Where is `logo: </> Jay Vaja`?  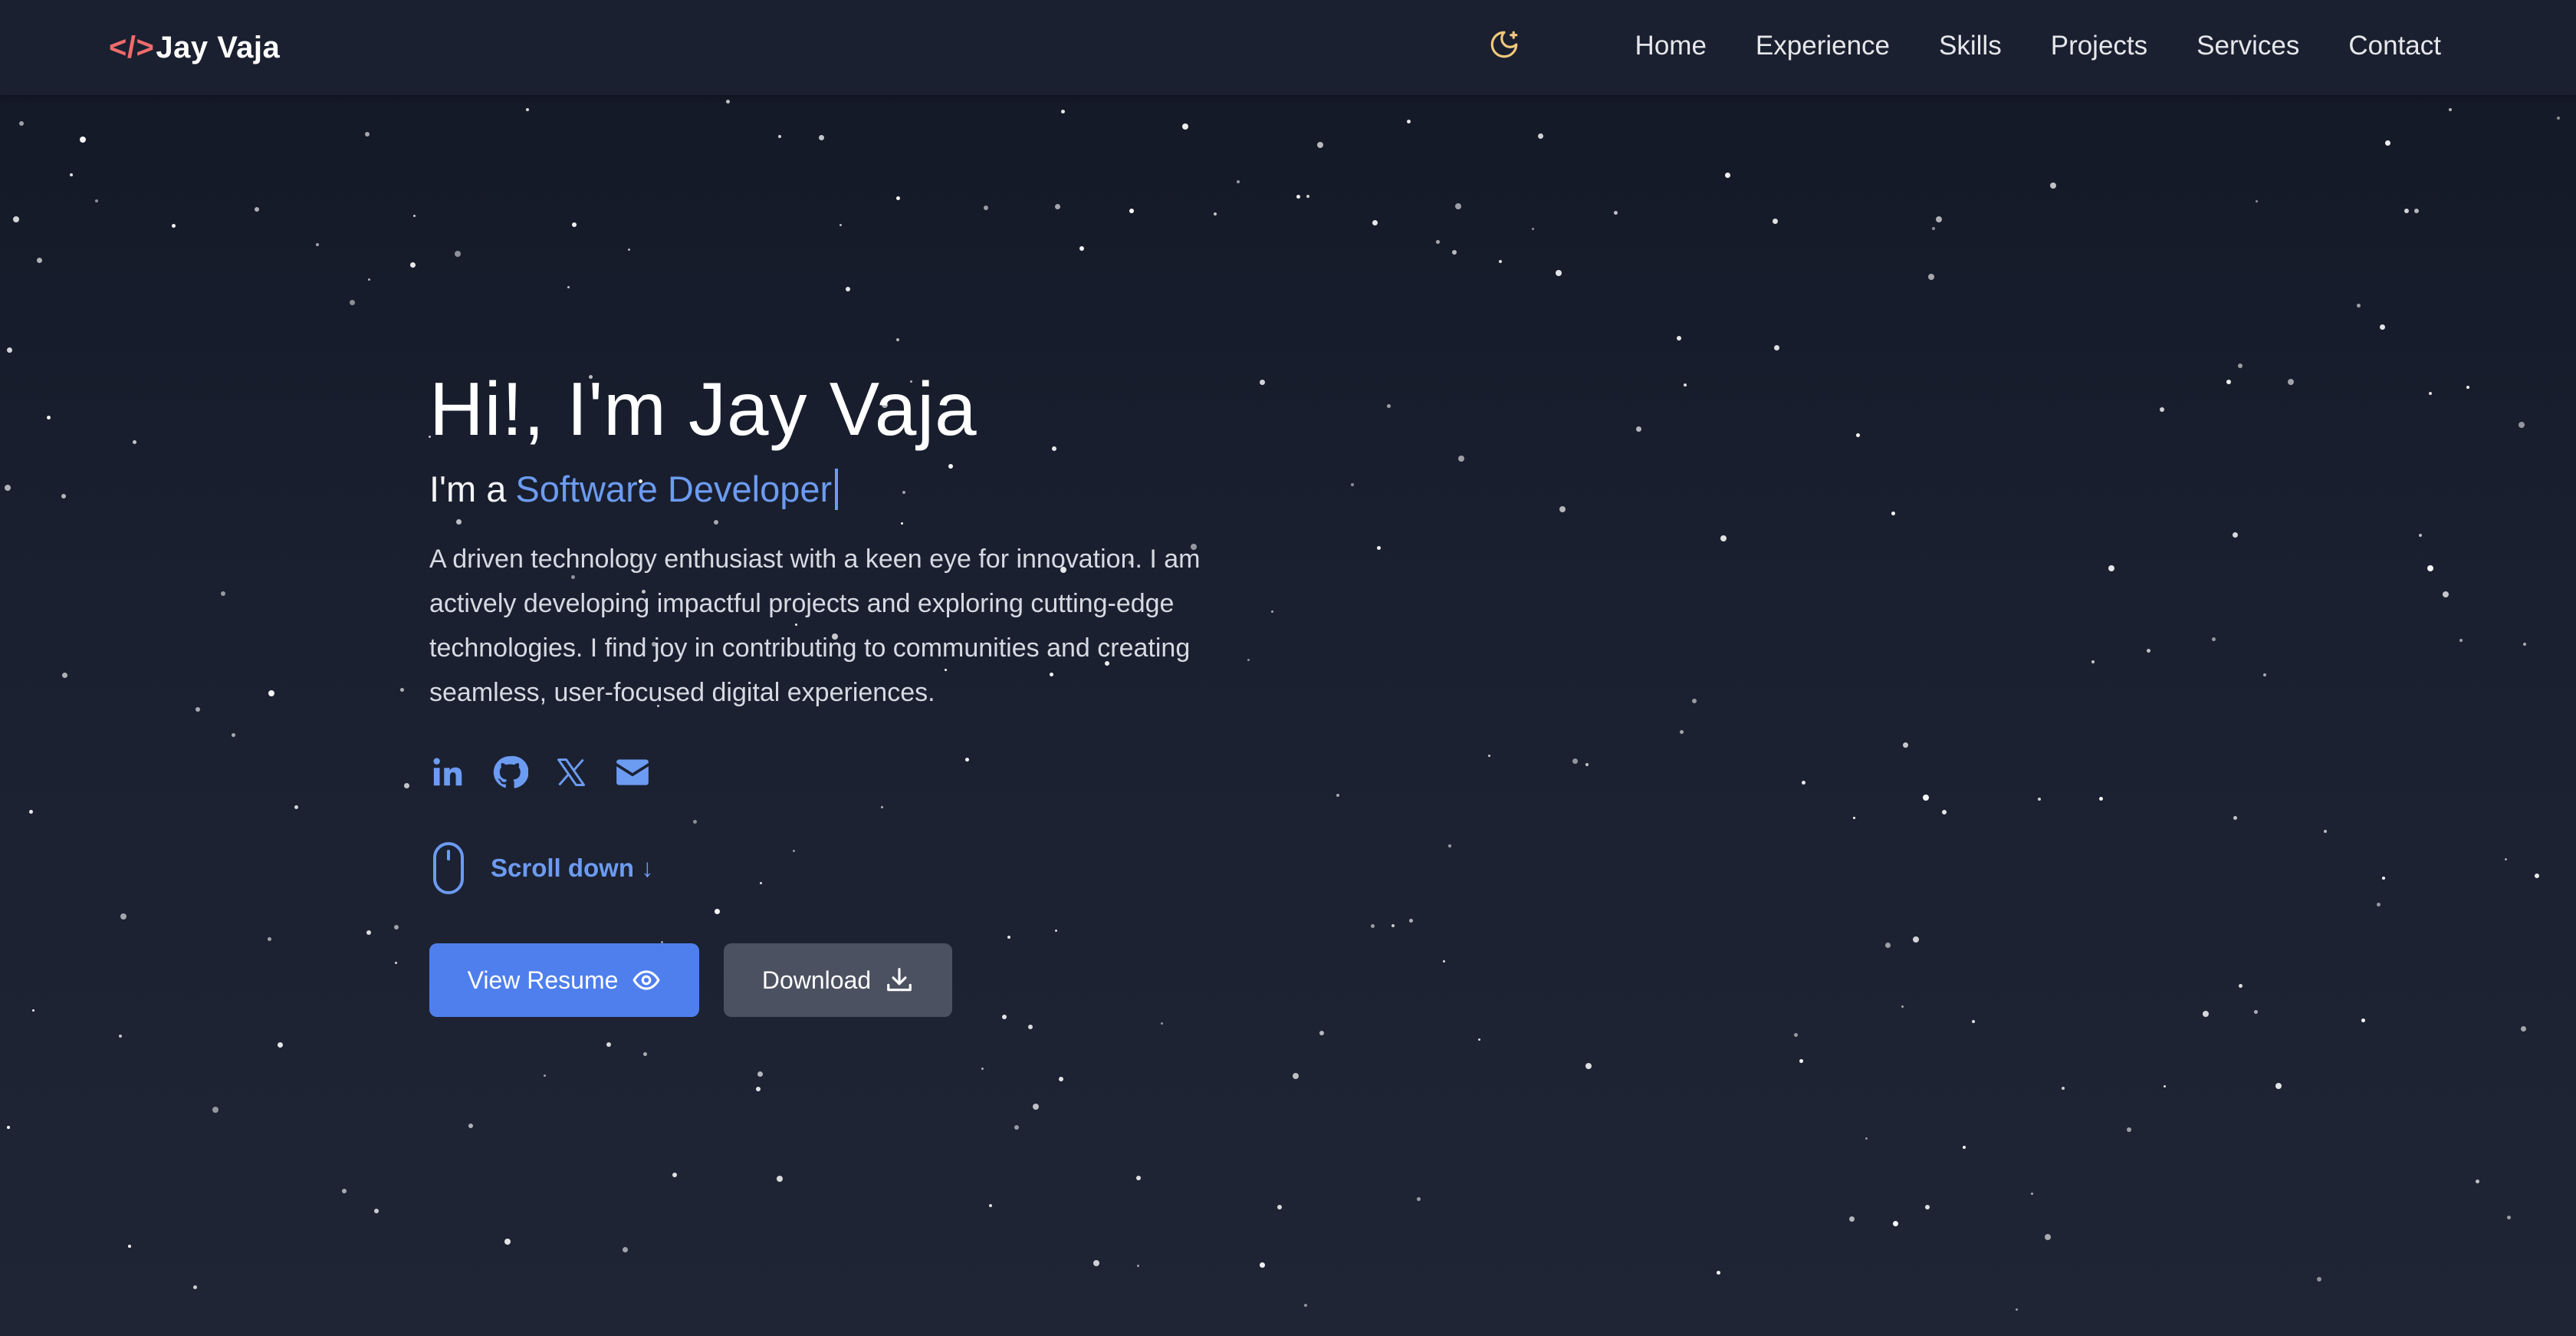 logo: </> Jay Vaja is located at coordinates (195, 47).